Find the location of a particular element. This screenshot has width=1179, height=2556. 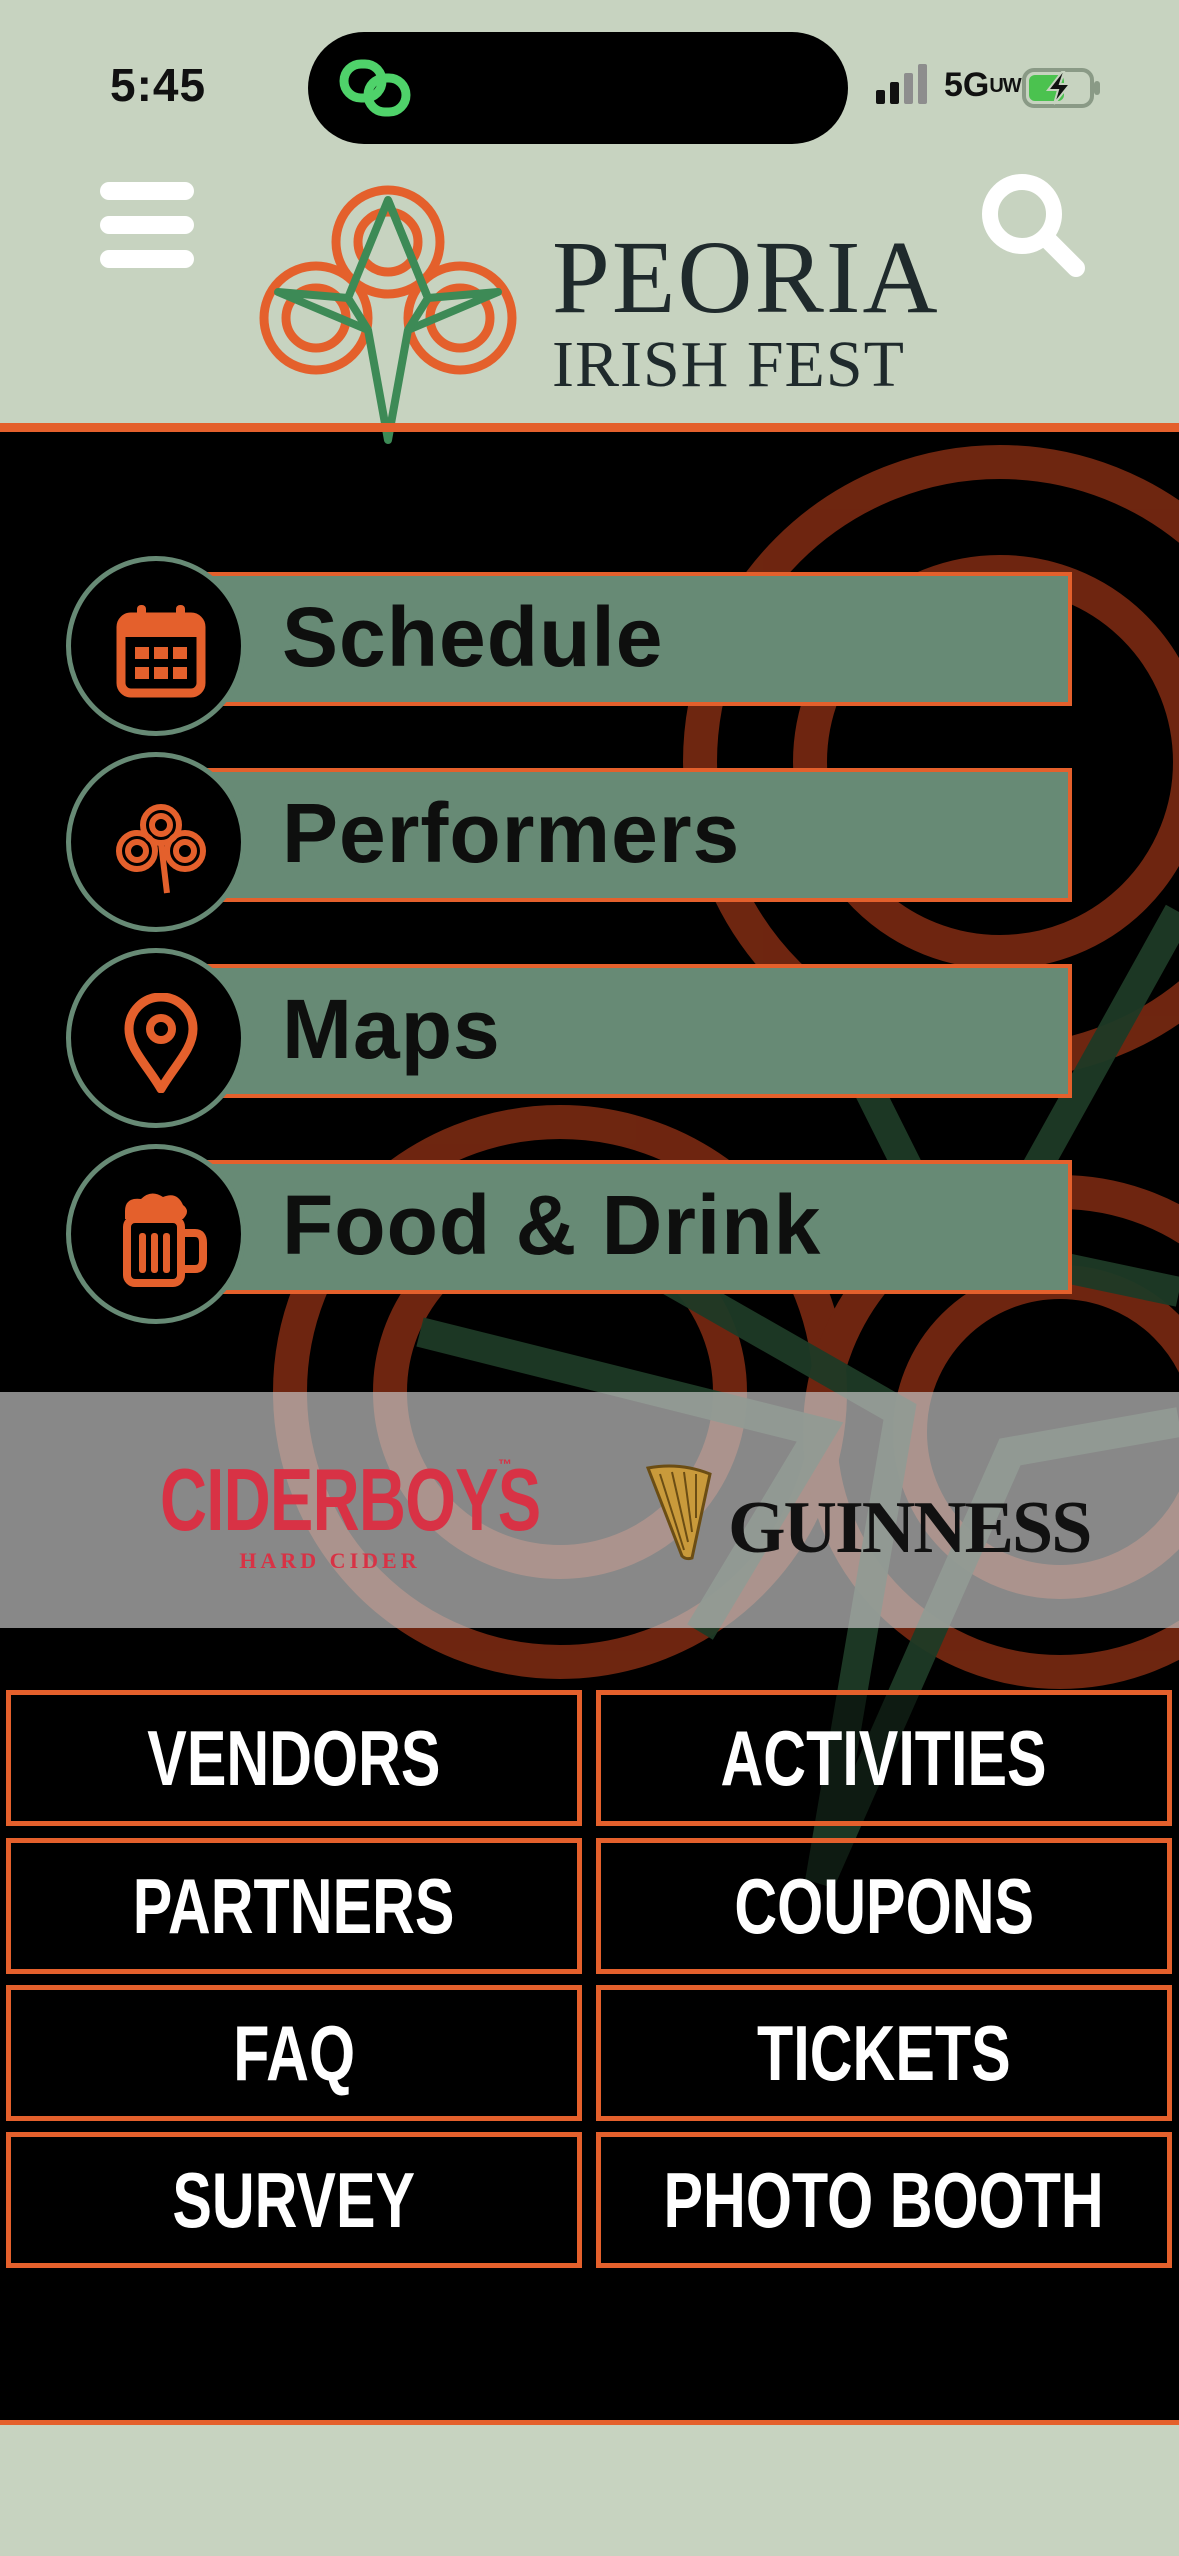

menu-row-food-drink: Food & Drink is located at coordinates (581, 1234).